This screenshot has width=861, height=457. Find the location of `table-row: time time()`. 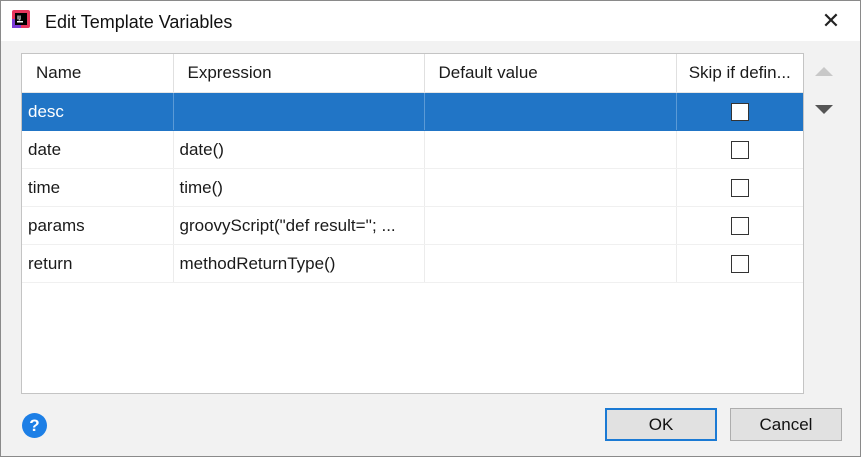

table-row: time time() is located at coordinates (412, 187).